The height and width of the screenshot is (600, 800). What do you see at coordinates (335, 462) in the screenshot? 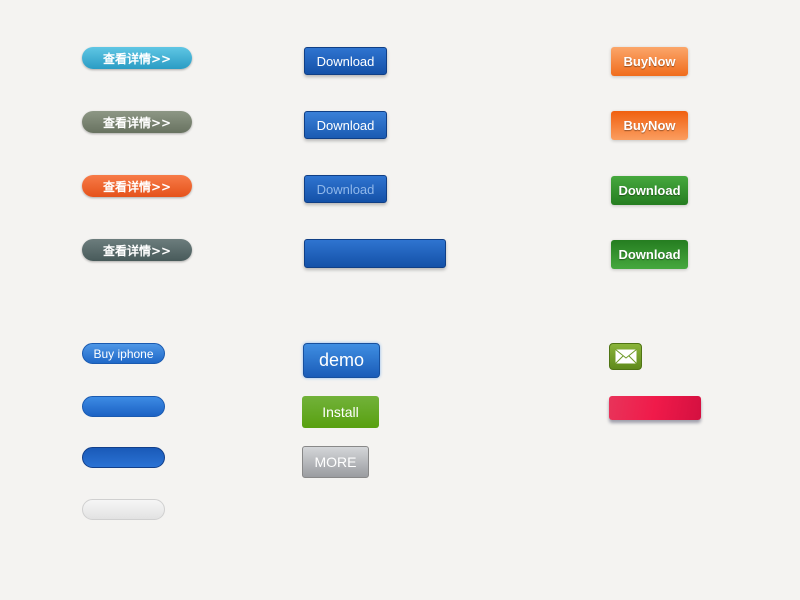
I see `more-button: MORE` at bounding box center [335, 462].